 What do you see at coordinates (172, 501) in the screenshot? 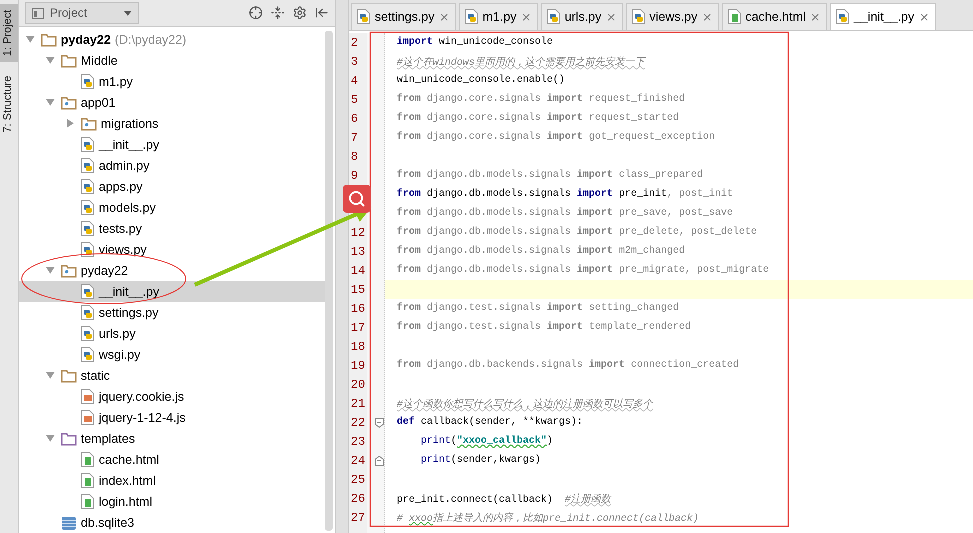
I see `tree-item: login.html` at bounding box center [172, 501].